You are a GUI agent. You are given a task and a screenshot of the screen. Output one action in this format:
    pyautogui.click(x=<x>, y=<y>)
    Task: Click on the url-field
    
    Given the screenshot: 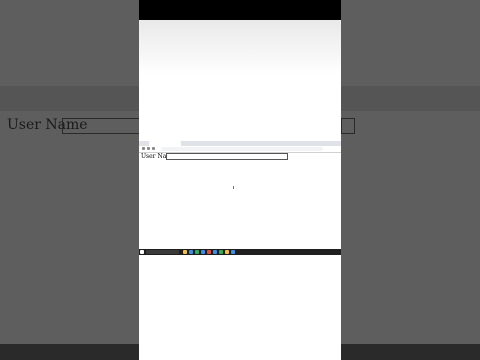 What is the action you would take?
    pyautogui.click(x=242, y=149)
    